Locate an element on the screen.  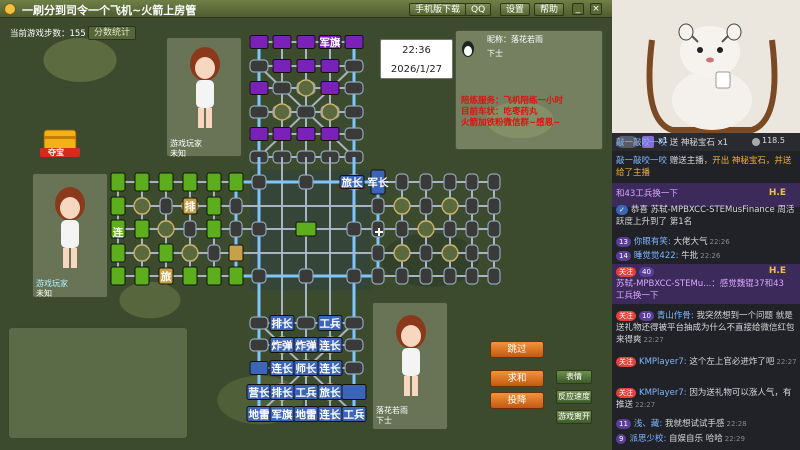
chat-user: 你眼有笑: is located at coordinates (652, 242).